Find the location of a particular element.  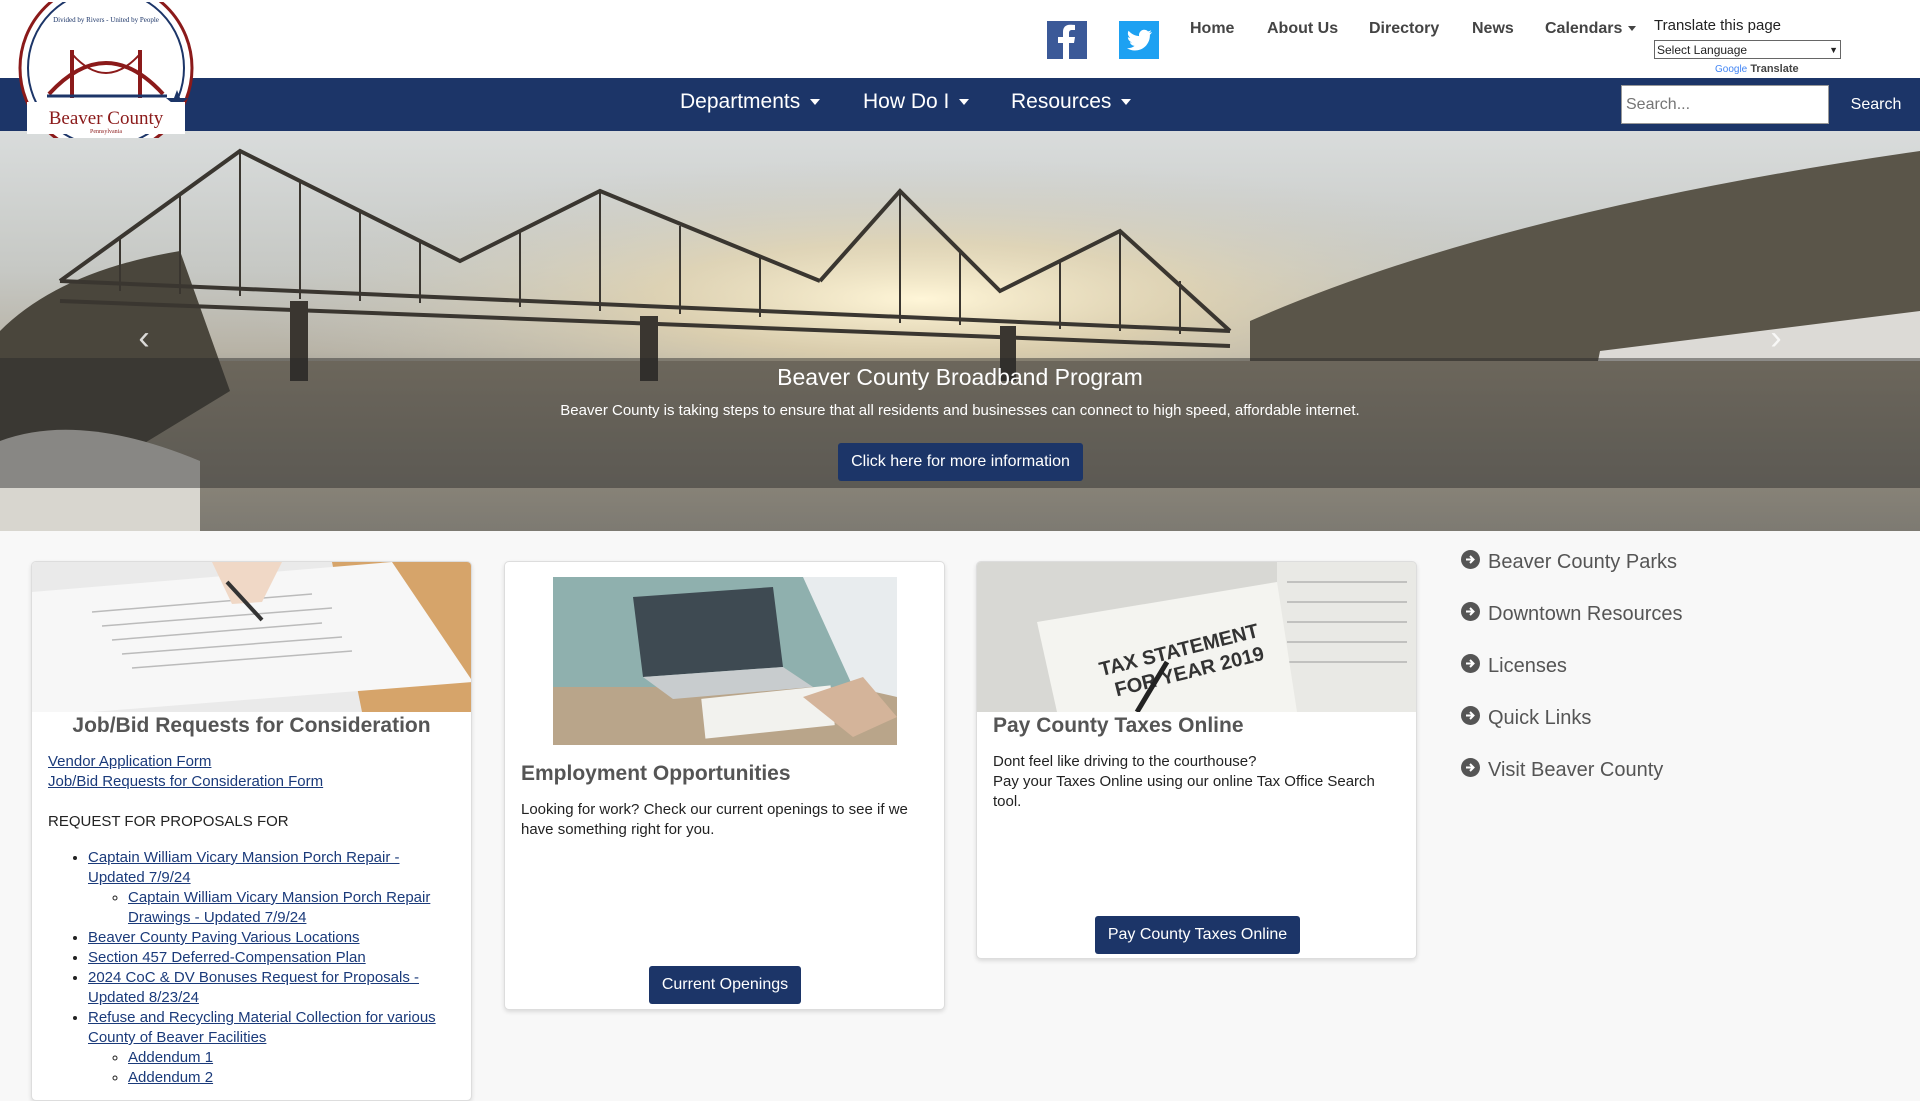

search-input is located at coordinates (1725, 104).